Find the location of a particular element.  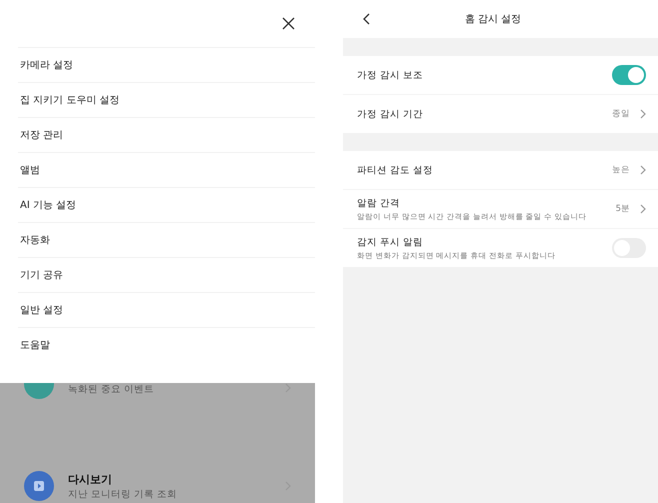

settings-row: 가정 감시 기간 종일 is located at coordinates (500, 113).